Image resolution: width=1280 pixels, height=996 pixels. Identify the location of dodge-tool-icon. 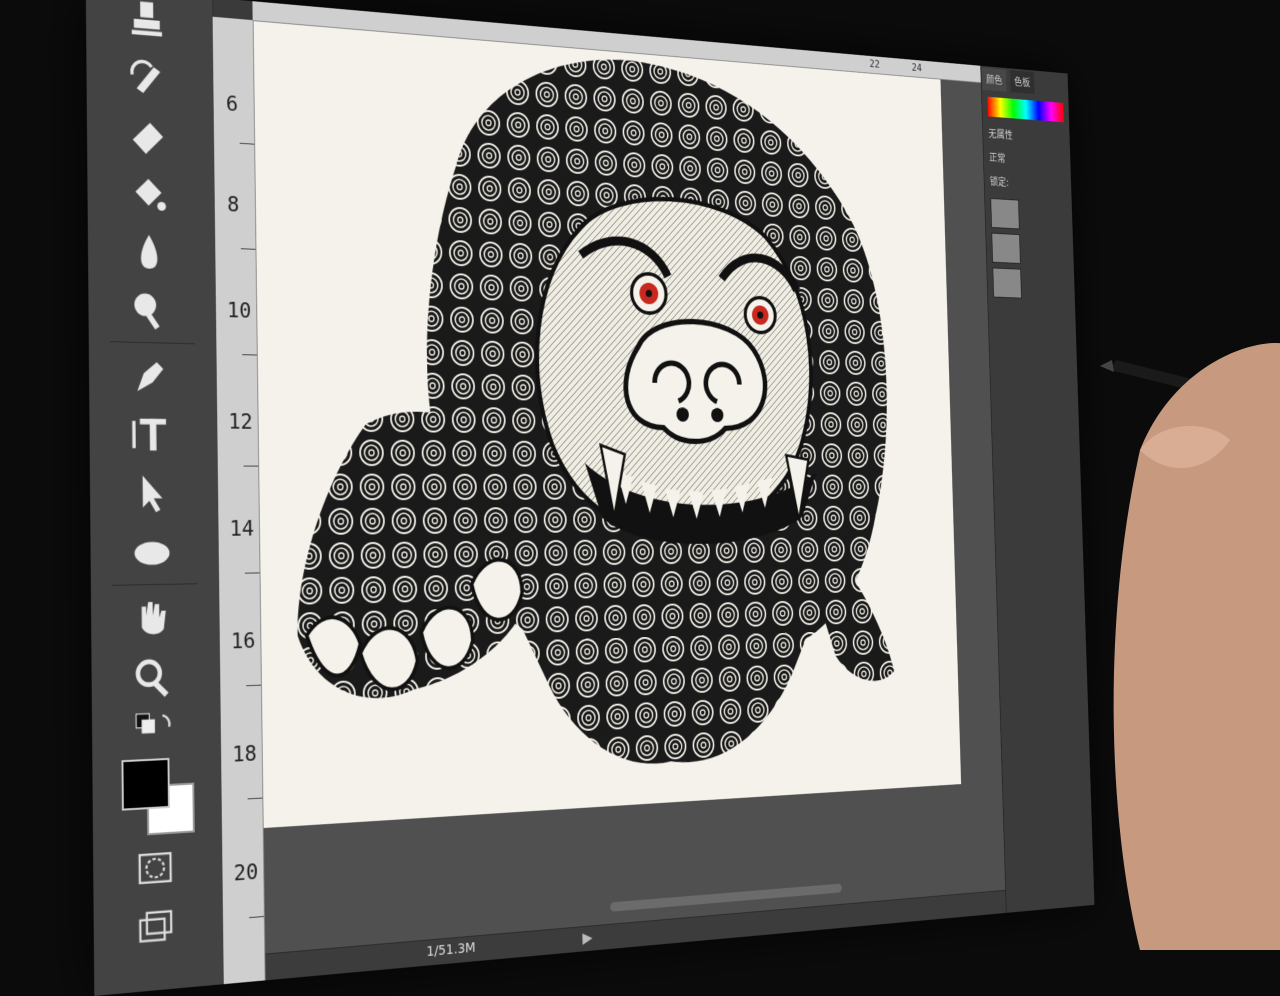
(147, 311).